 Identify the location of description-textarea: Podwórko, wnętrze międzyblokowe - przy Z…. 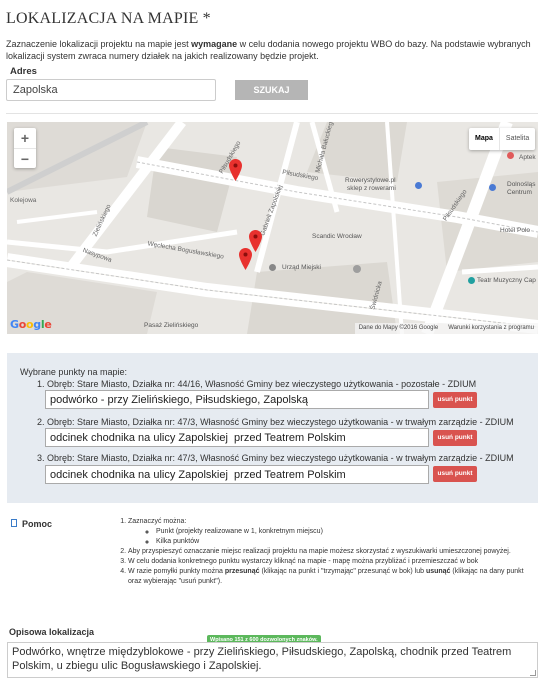
(272, 660).